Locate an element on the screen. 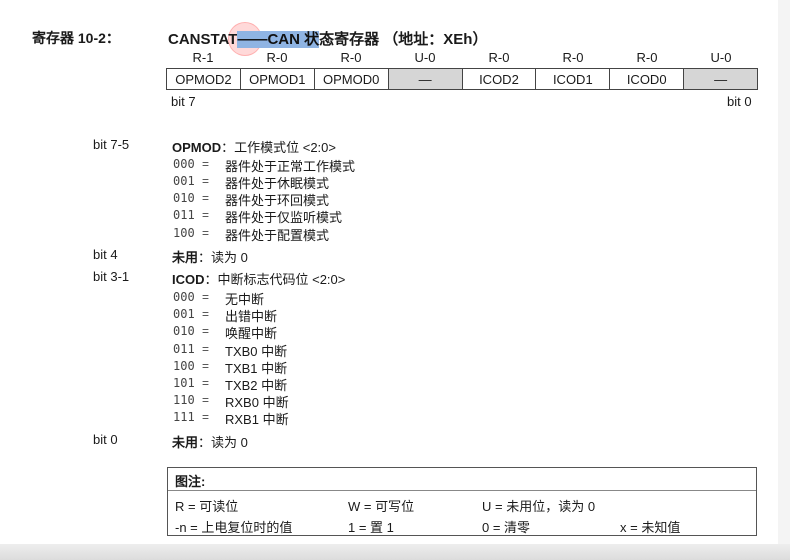 This screenshot has height=560, width=790. page-edge is located at coordinates (784, 280).